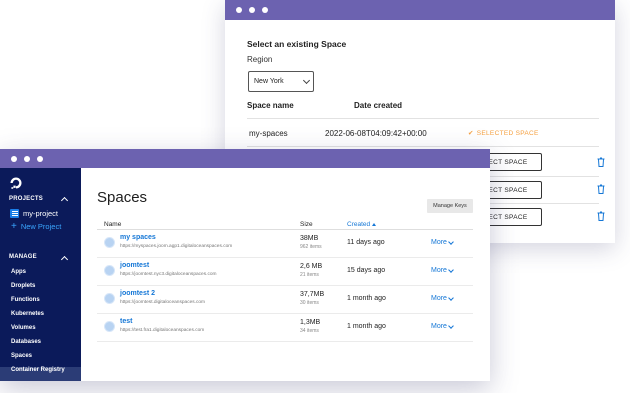 The height and width of the screenshot is (393, 630). What do you see at coordinates (309, 331) in the screenshot?
I see `space-item-count: 34 items` at bounding box center [309, 331].